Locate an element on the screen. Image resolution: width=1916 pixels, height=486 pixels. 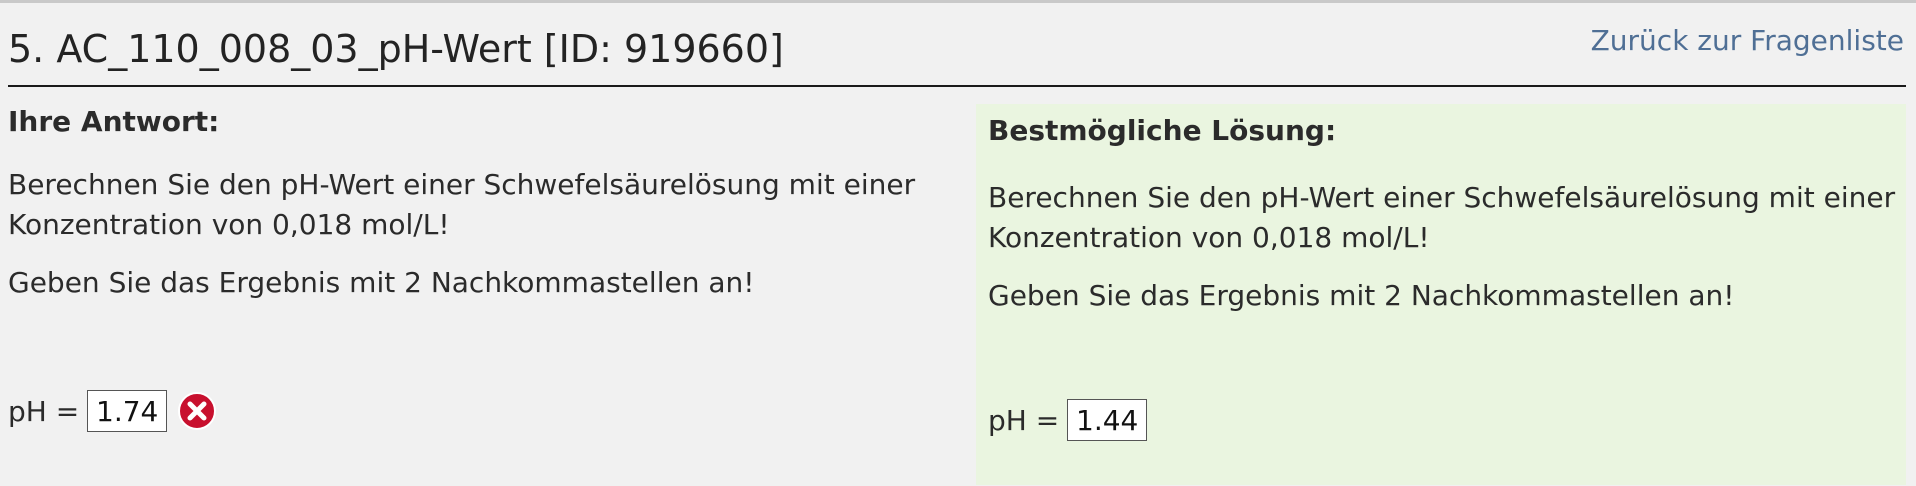
best-solution-heading: Bestmögliche Lösung: is located at coordinates (1162, 130).